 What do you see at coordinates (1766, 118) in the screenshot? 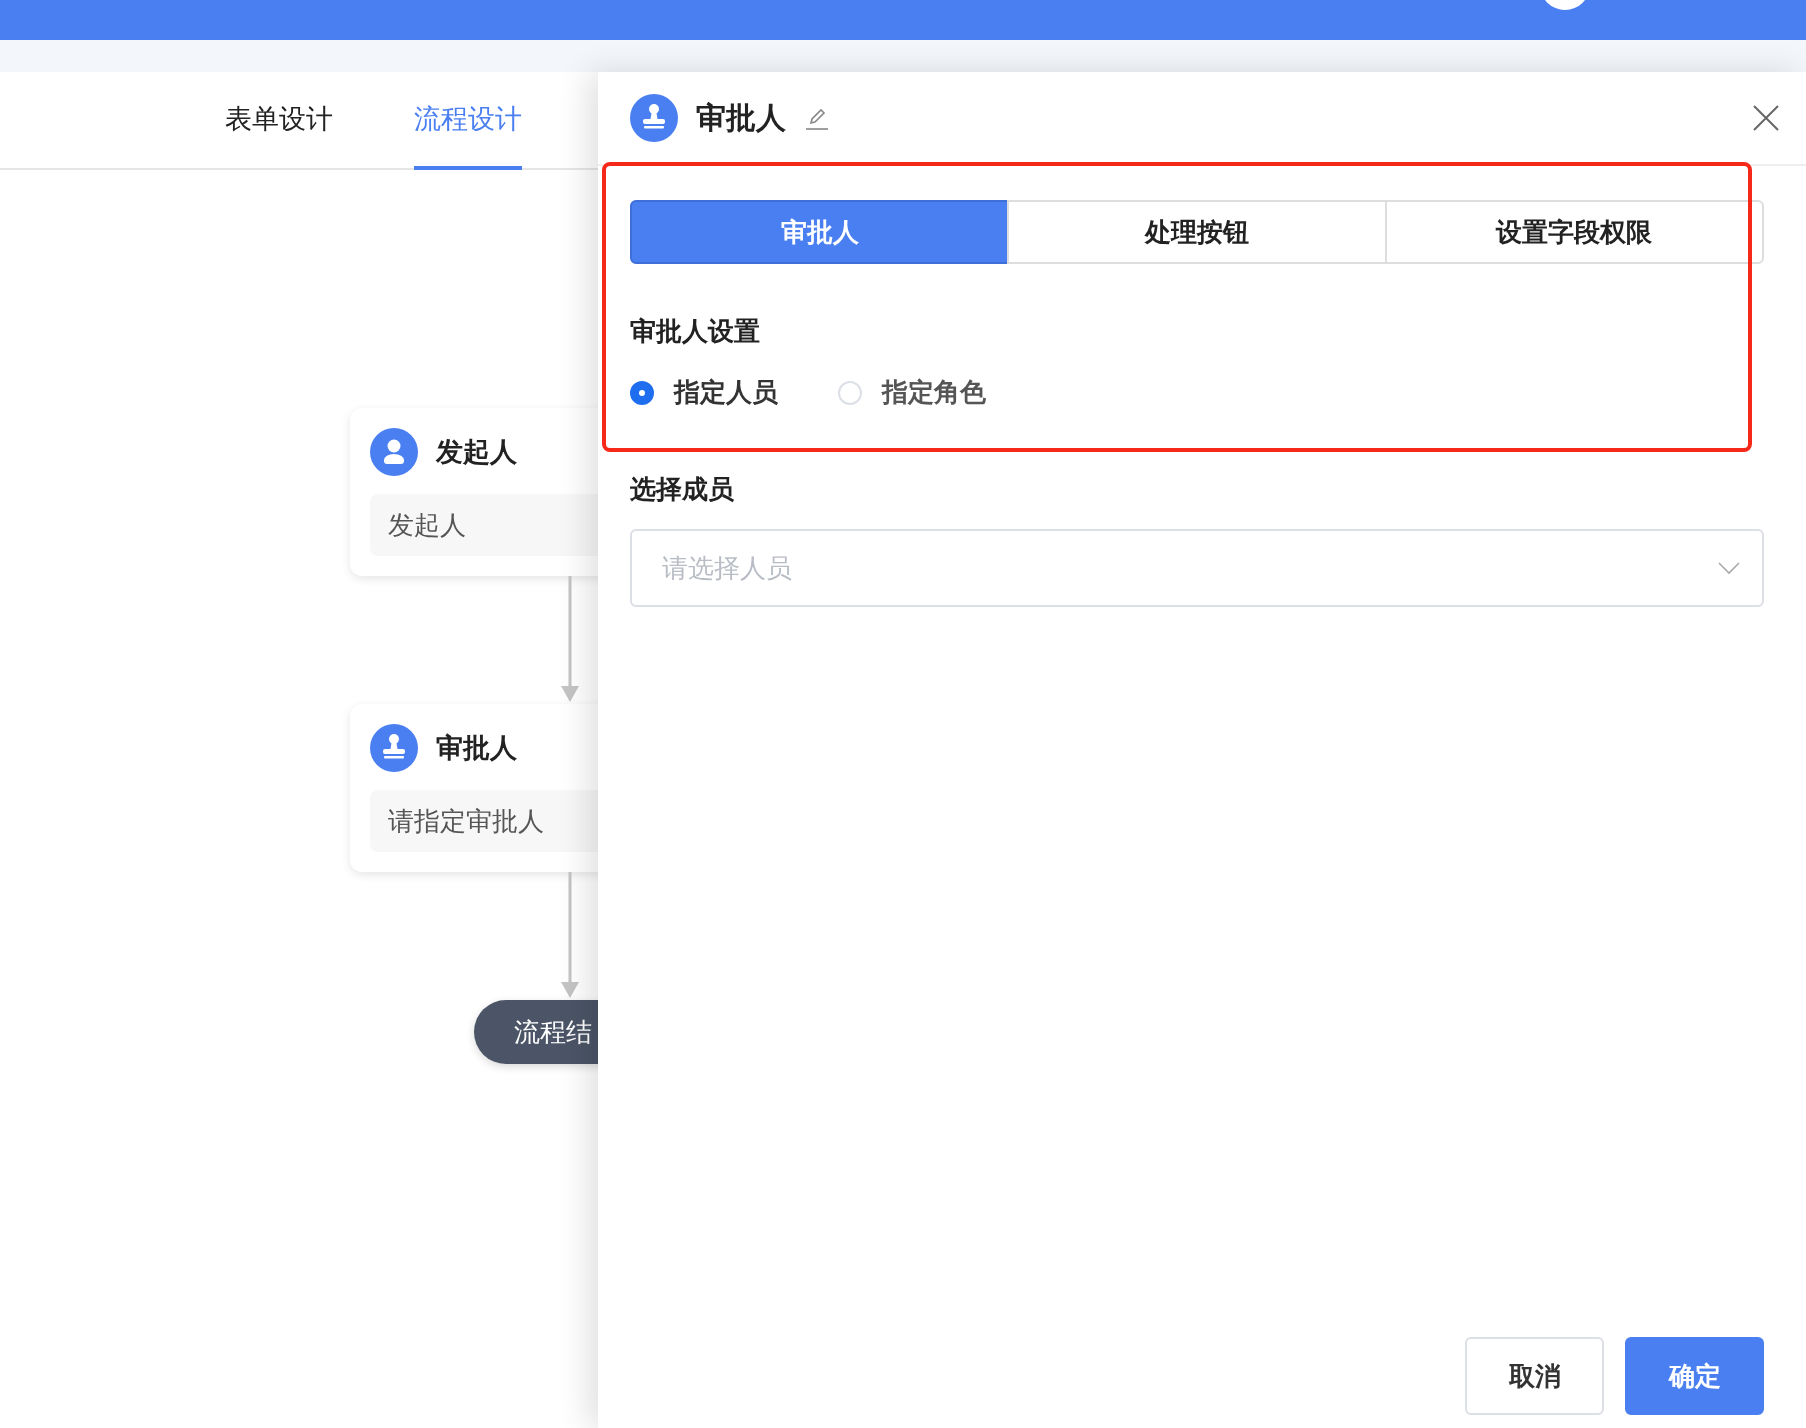
I see `close-icon` at bounding box center [1766, 118].